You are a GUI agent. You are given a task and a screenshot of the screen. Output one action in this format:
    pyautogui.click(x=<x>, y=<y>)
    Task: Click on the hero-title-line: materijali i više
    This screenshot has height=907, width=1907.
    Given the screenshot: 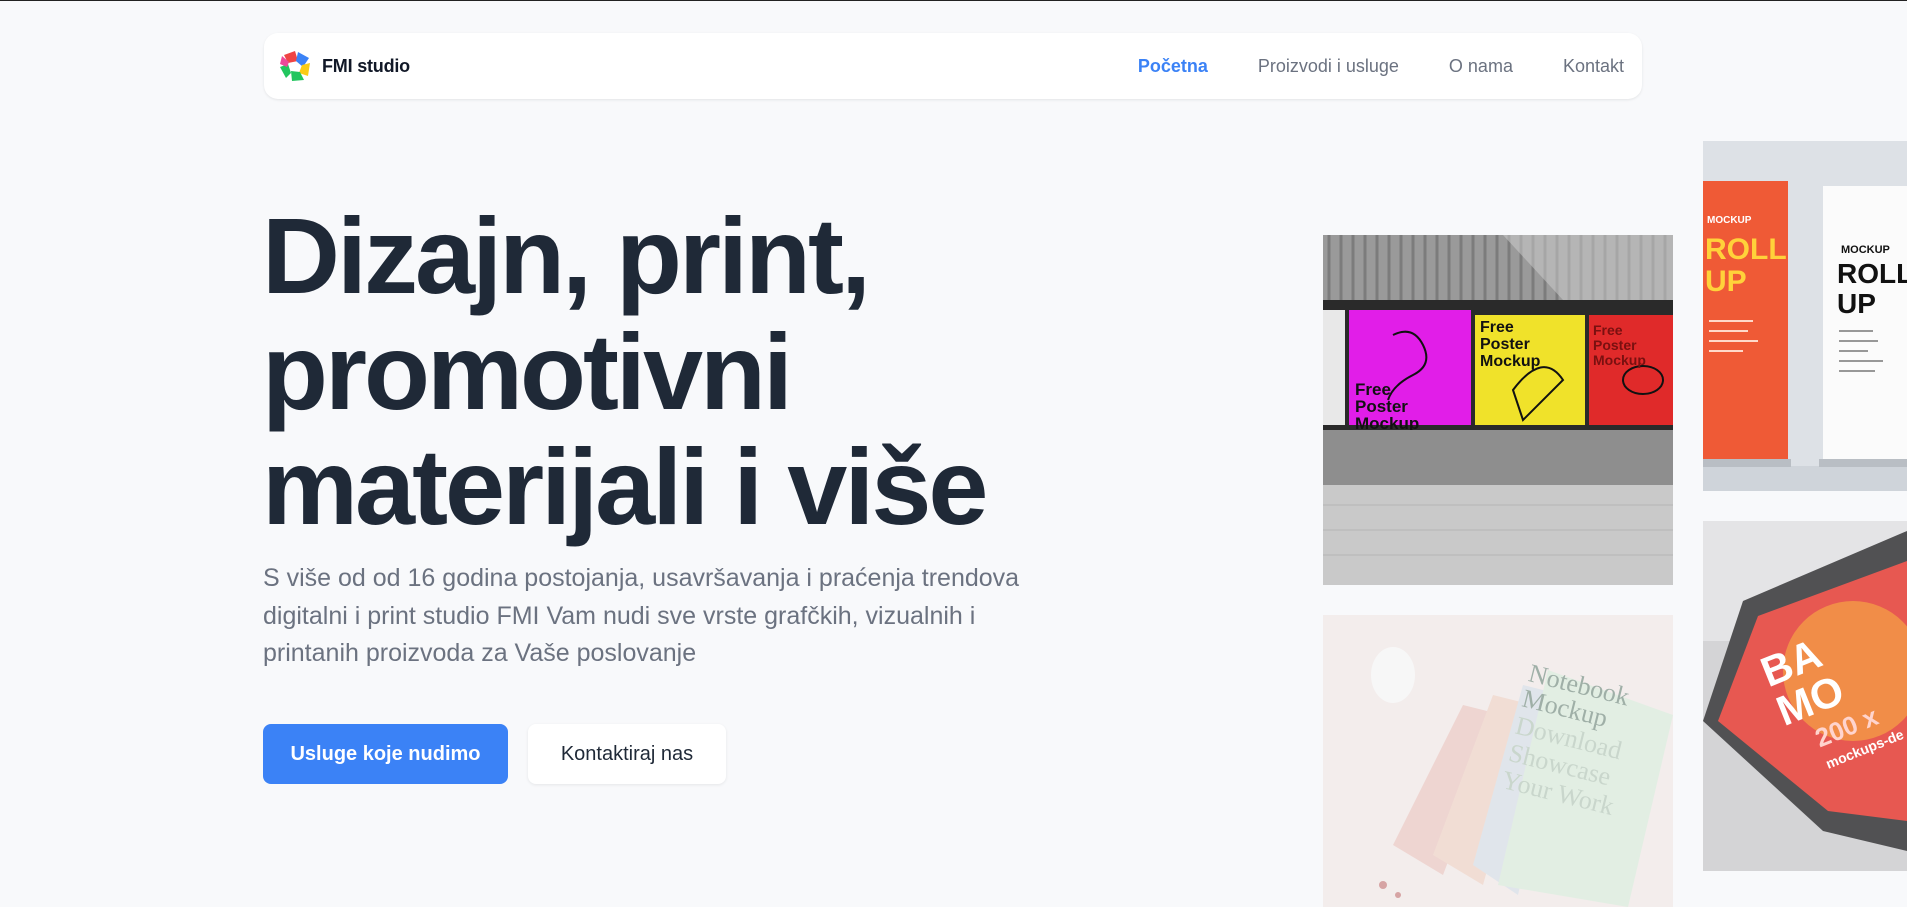 What is the action you would take?
    pyautogui.click(x=625, y=487)
    